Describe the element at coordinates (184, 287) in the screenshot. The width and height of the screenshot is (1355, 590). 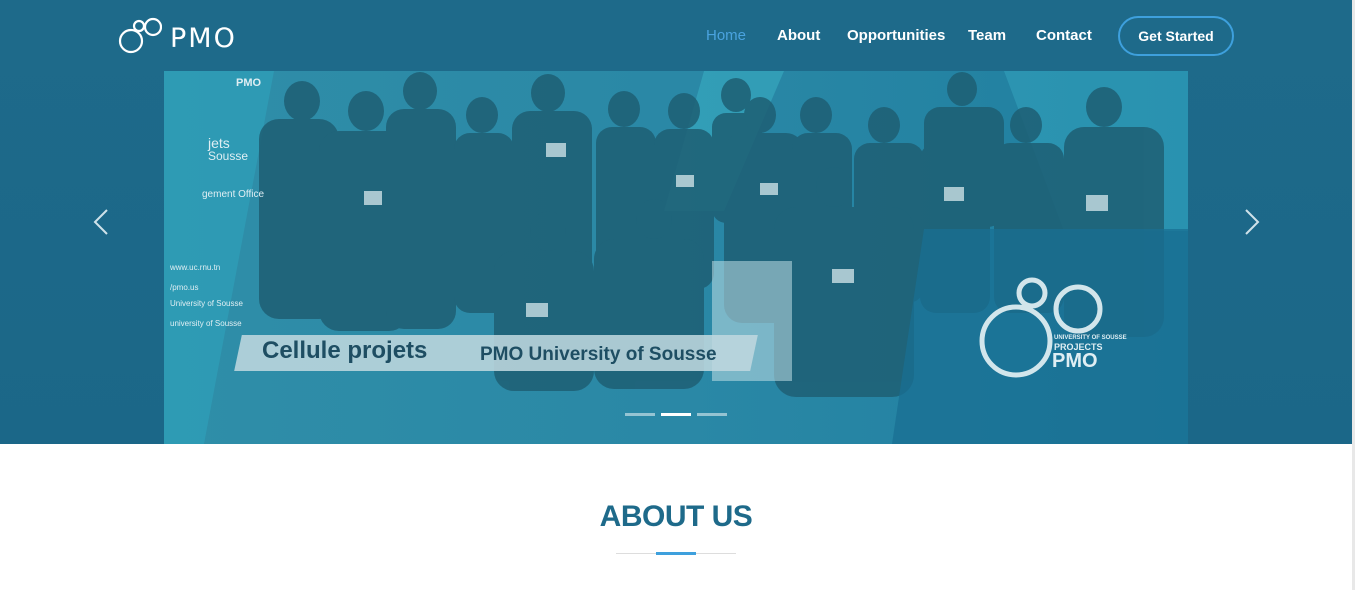
I see `backdrop-fb-text: /pmo.us` at that location.